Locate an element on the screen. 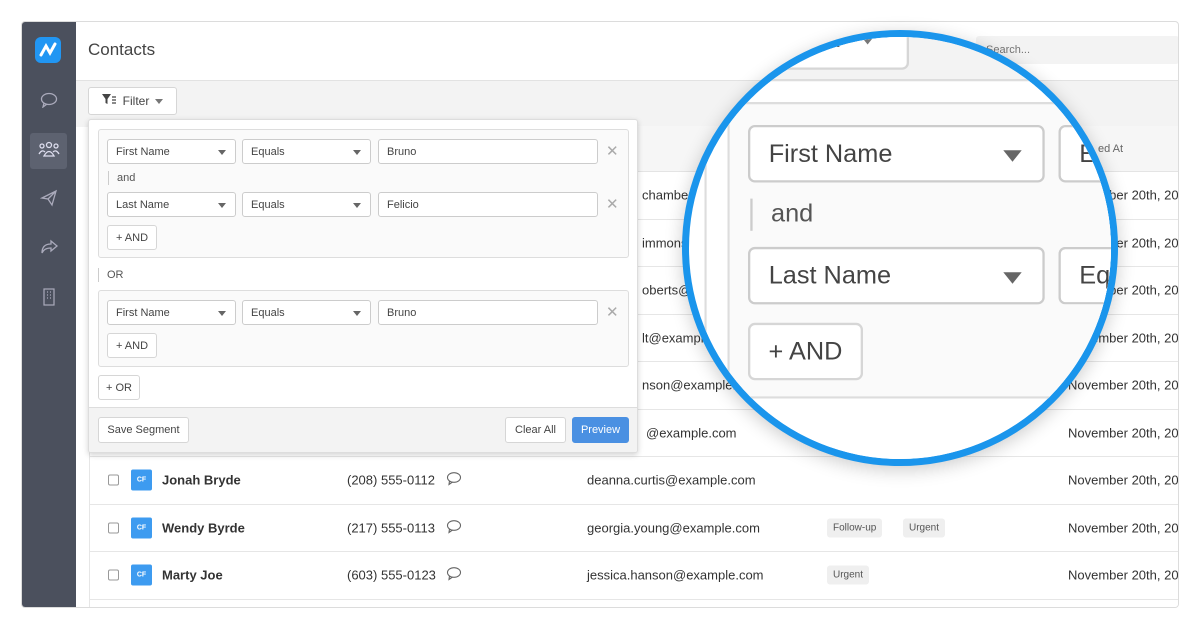 The image size is (1200, 630). contact-email: georgia.young@example.com is located at coordinates (673, 528).